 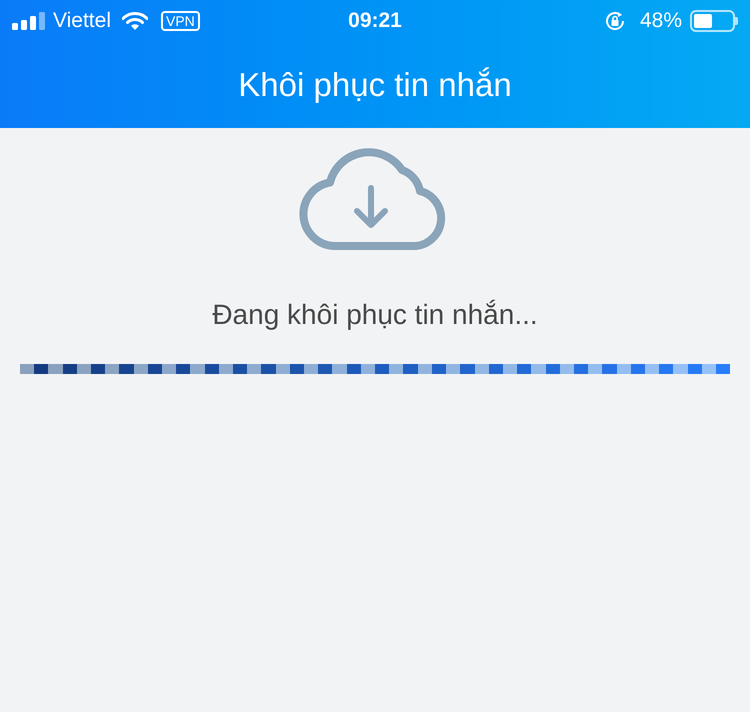 What do you see at coordinates (82, 21) in the screenshot?
I see `carrier-name: Viettel` at bounding box center [82, 21].